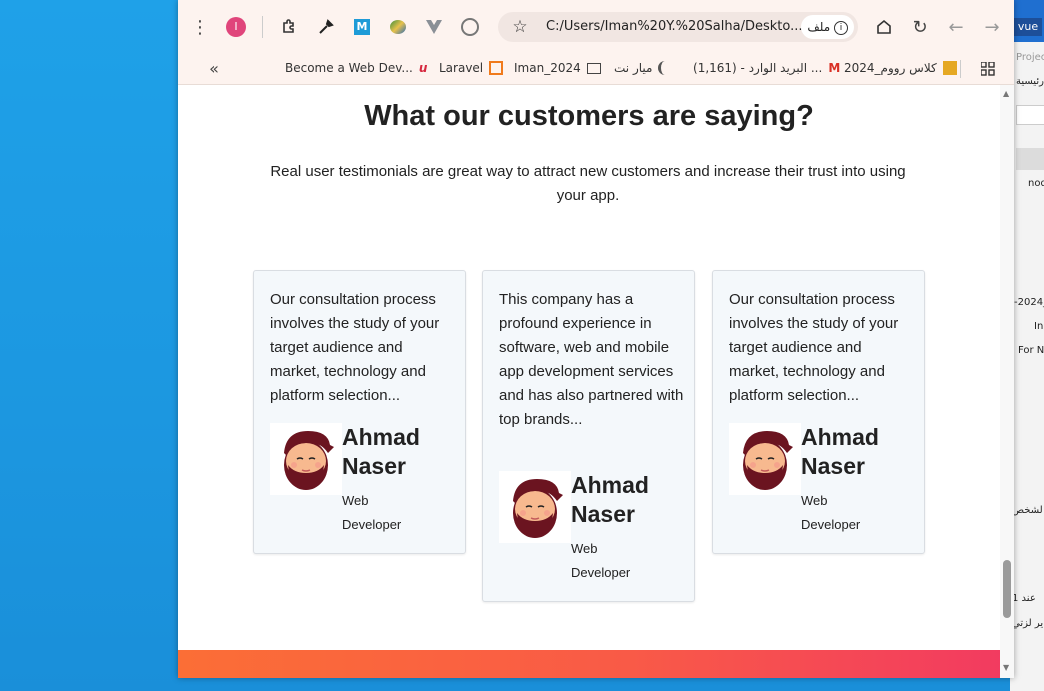 The image size is (1044, 691). What do you see at coordinates (461, 68) in the screenshot?
I see `bookmark-label: Laravel` at bounding box center [461, 68].